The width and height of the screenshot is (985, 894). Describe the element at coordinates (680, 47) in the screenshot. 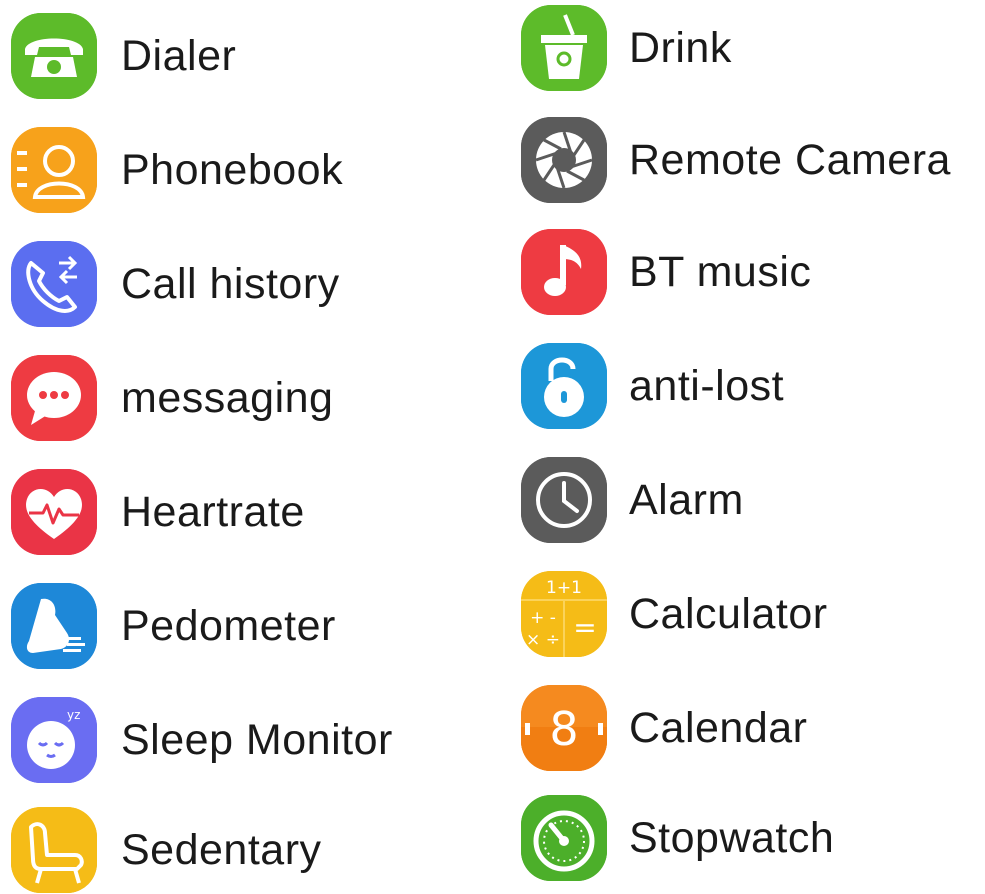

I see `app-label: Drink` at that location.